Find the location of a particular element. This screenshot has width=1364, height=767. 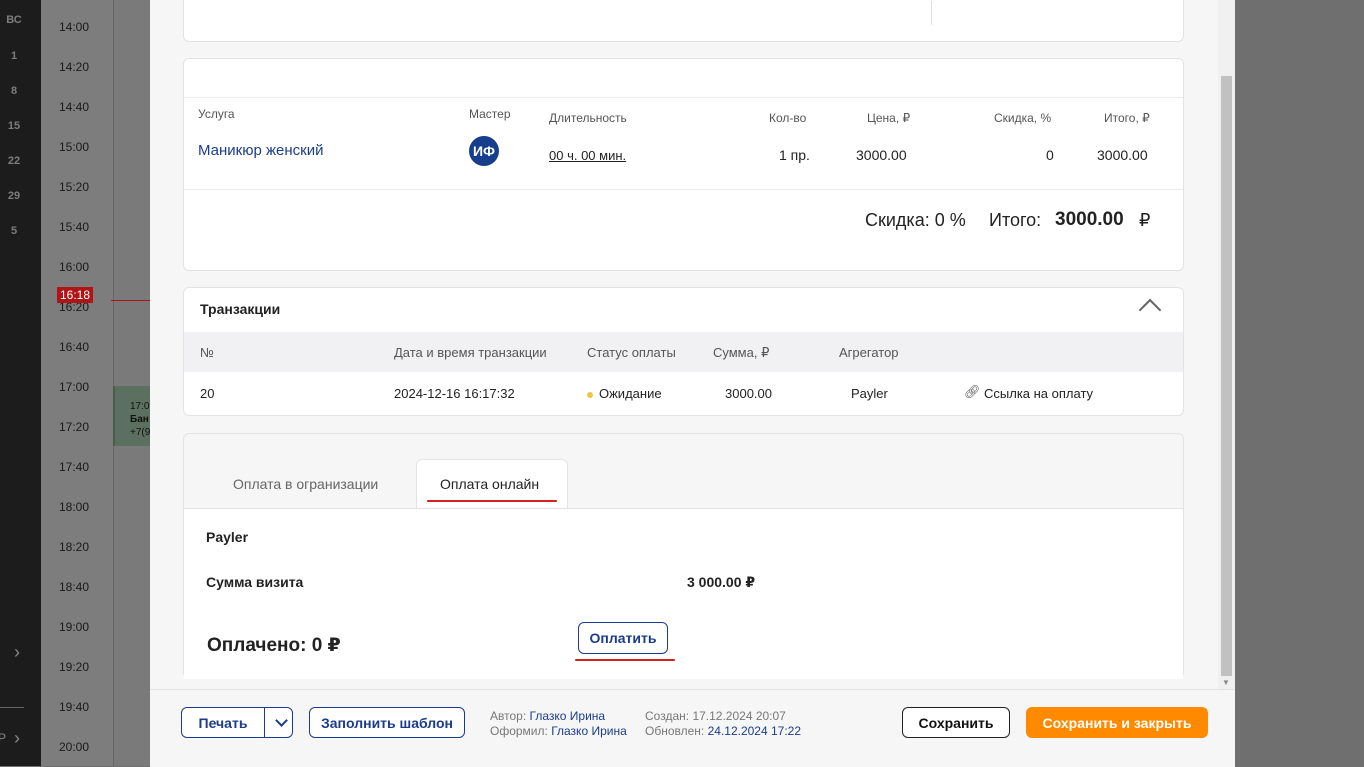

total-currency: ₽ is located at coordinates (1145, 220).